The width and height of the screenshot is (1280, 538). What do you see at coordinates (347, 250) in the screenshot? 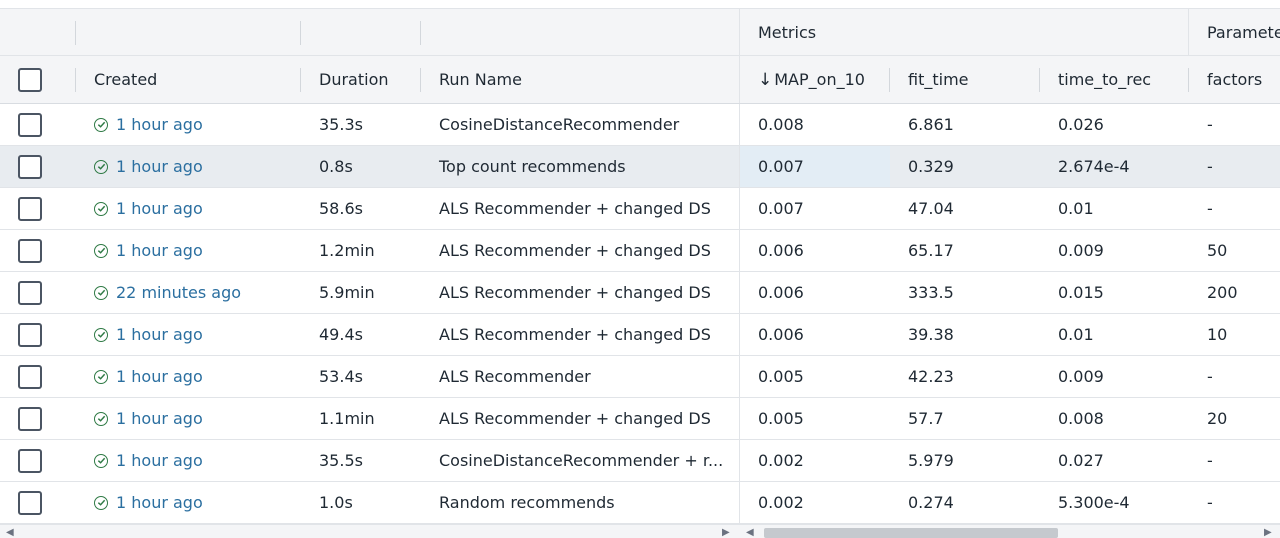
I see `duration-cell: 1.2min` at bounding box center [347, 250].